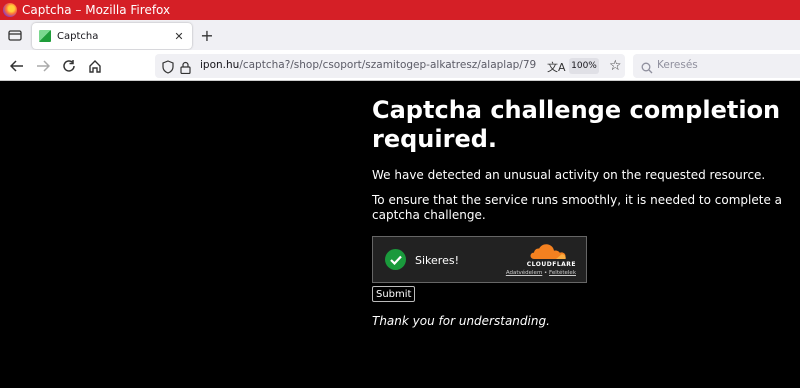  I want to click on close-tab-icon: ✕, so click(179, 36).